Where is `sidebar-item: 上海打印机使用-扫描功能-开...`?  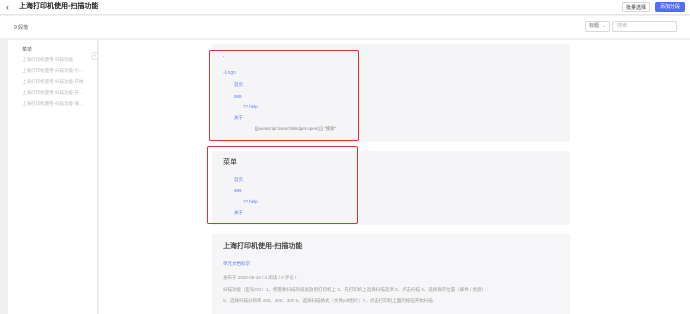
sidebar-item: 上海打印机使用-扫描功能-开... is located at coordinates (59, 93).